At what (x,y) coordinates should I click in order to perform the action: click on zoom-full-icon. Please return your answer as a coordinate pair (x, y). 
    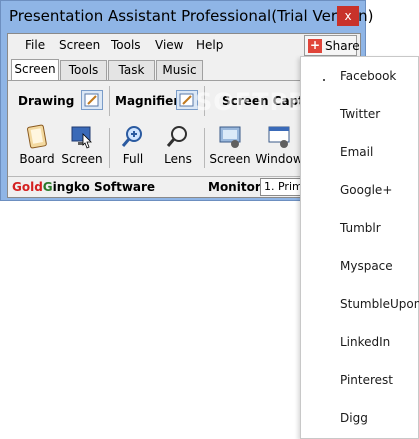
    Looking at the image, I should click on (131, 136).